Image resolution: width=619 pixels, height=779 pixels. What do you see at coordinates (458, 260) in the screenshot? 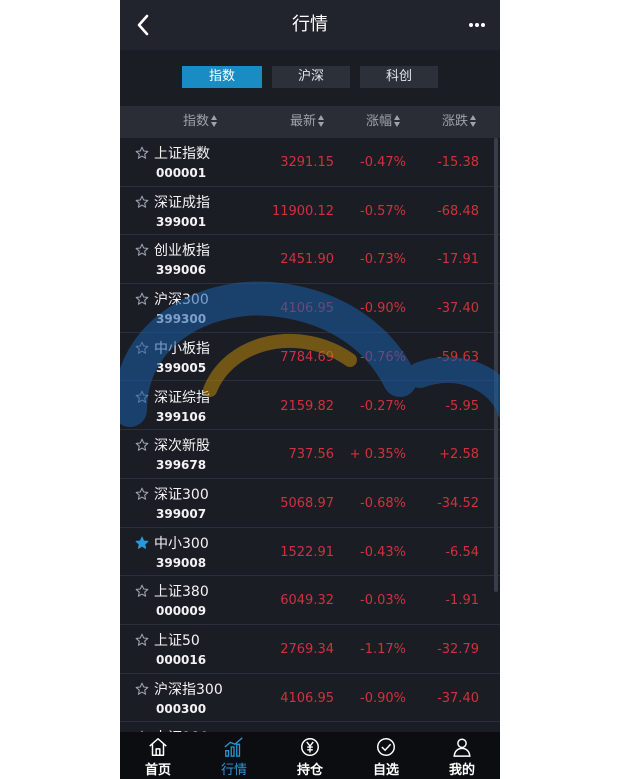
I see `change-amount: -17.91` at bounding box center [458, 260].